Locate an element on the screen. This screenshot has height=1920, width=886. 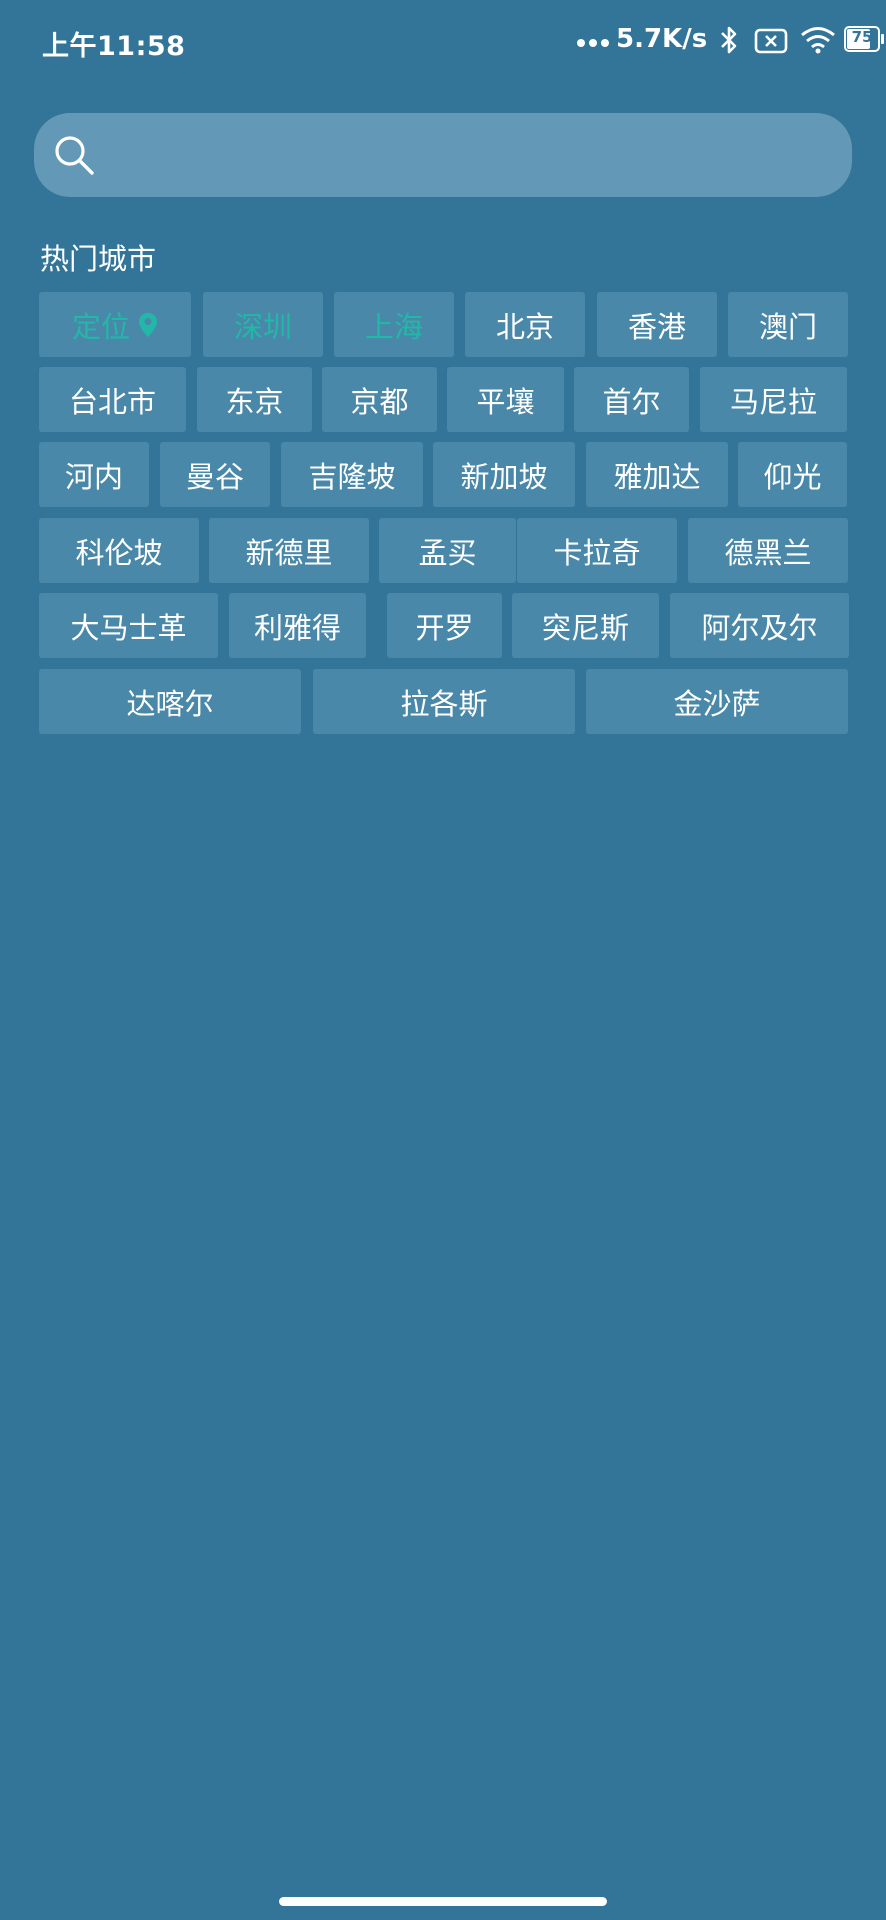
city-chip-label: 达喀尔 is located at coordinates (170, 703).